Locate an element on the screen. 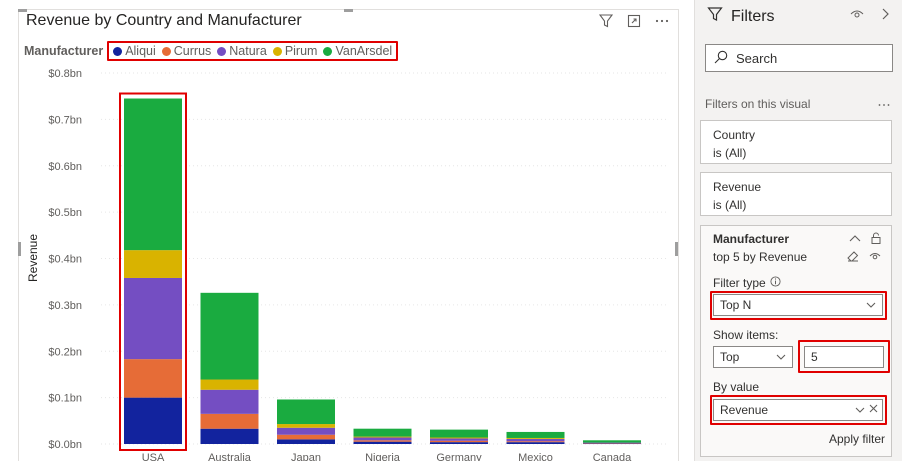  bar-segment-currus-mexico is located at coordinates (535, 442).